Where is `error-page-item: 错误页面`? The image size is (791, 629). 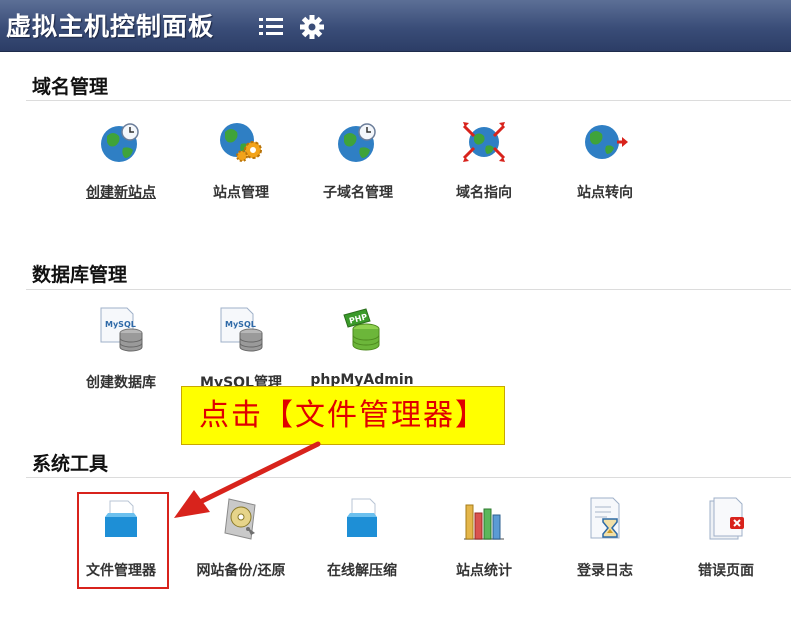
error-page-item: 错误页面 is located at coordinates (726, 545).